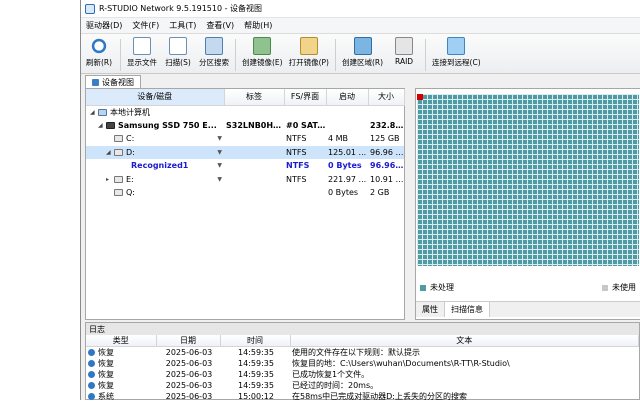  Describe the element at coordinates (347, 166) in the screenshot. I see `device-start-cell: 0 Bytes` at that location.